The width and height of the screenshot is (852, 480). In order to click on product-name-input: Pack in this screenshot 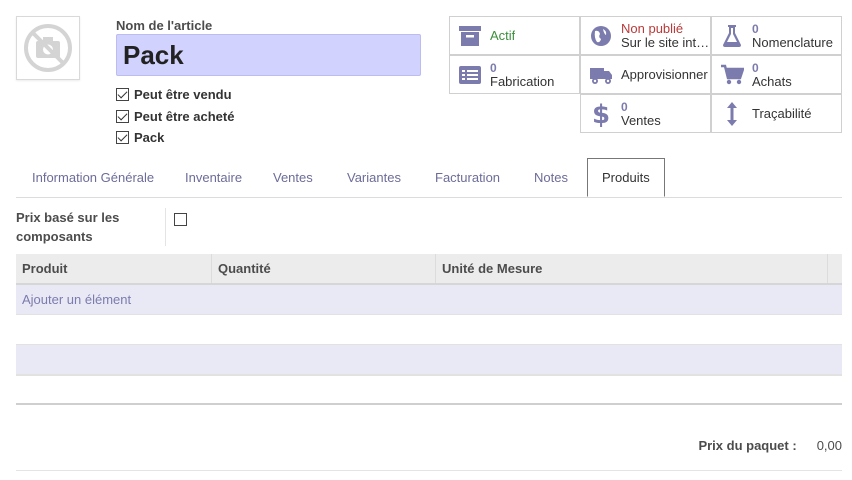, I will do `click(268, 55)`.